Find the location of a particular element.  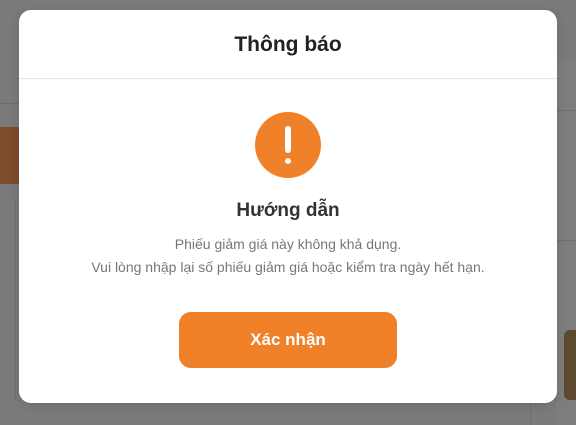

exclamation-circle-icon is located at coordinates (288, 145).